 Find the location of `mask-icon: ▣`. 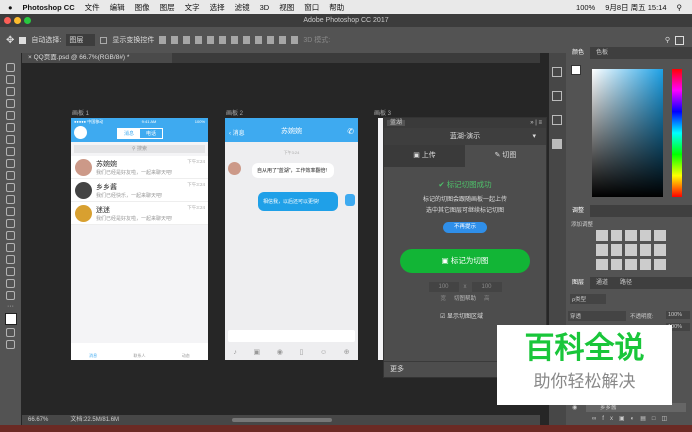

mask-icon: ▣ is located at coordinates (625, 419).